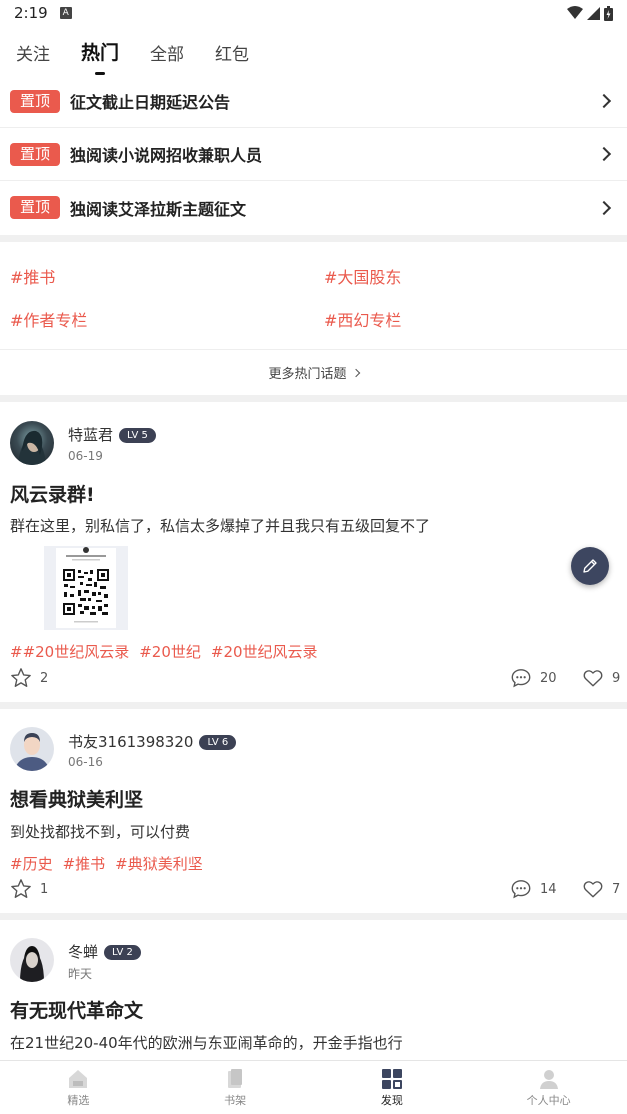 This screenshot has height=1114, width=627. What do you see at coordinates (86, 588) in the screenshot?
I see `qr-code-image` at bounding box center [86, 588].